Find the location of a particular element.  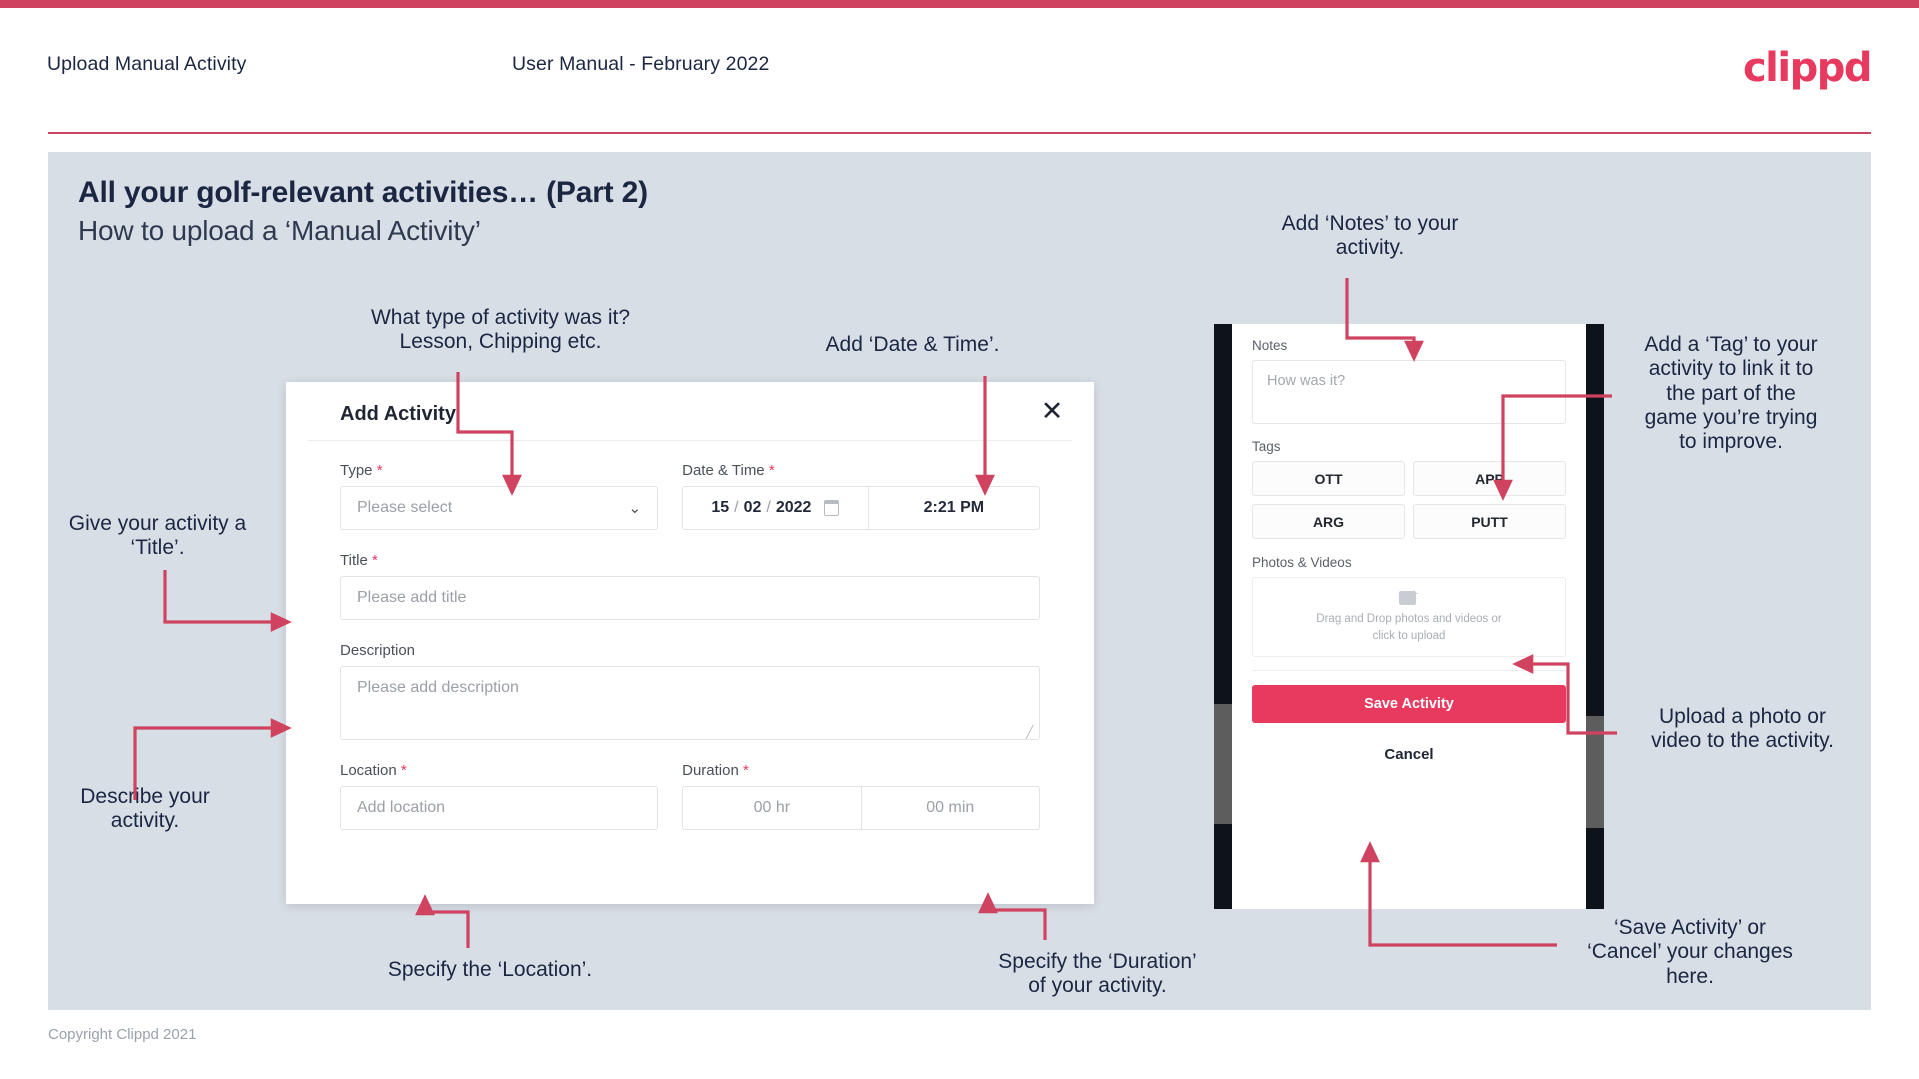

phone-volume-button-left is located at coordinates (1223, 764).